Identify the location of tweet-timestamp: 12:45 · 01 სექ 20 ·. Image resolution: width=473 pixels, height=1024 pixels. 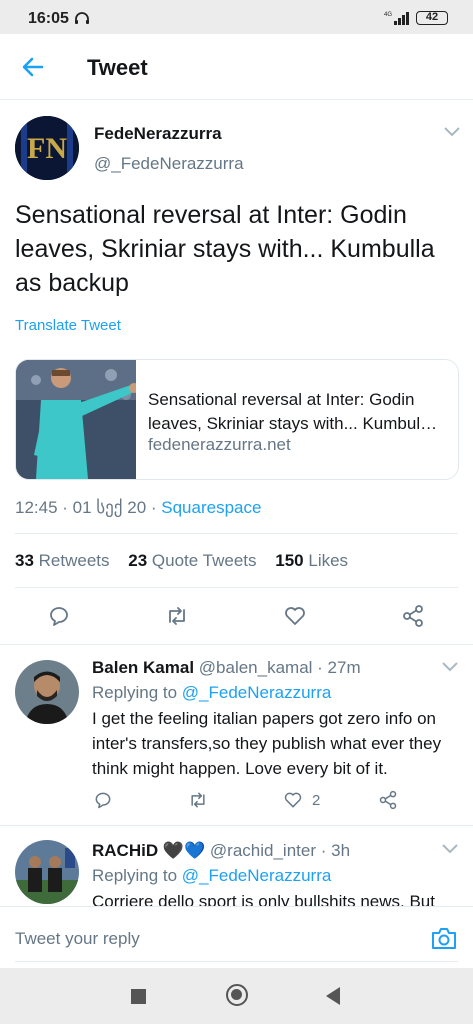
(88, 507).